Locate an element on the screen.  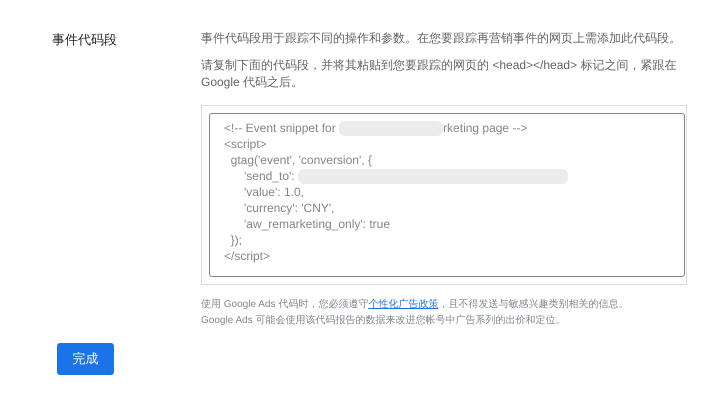
code-text: 'currency': 'CNY', is located at coordinates (289, 208).